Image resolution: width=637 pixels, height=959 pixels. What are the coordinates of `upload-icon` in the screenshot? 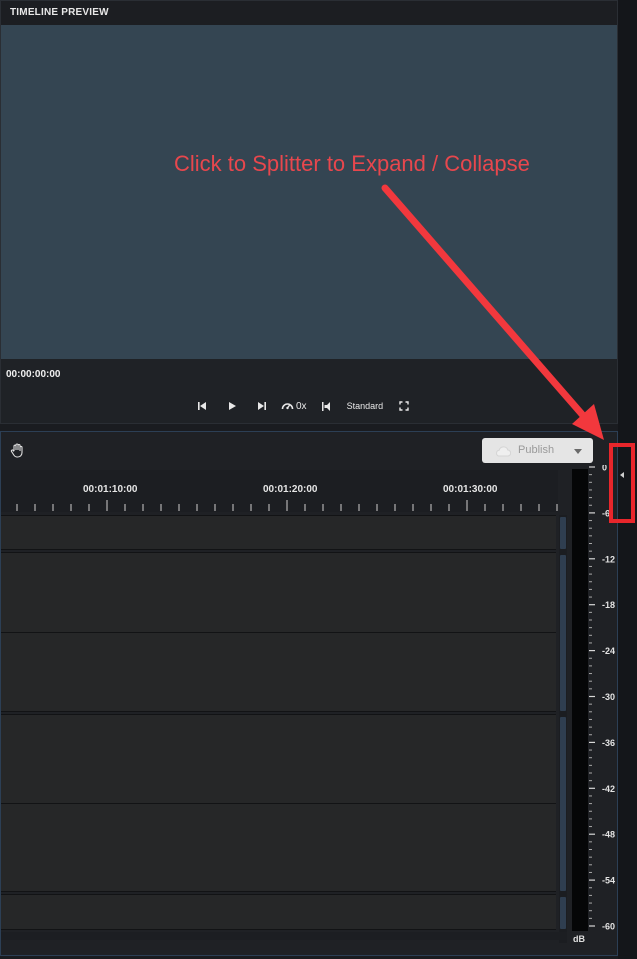 It's located at (503, 453).